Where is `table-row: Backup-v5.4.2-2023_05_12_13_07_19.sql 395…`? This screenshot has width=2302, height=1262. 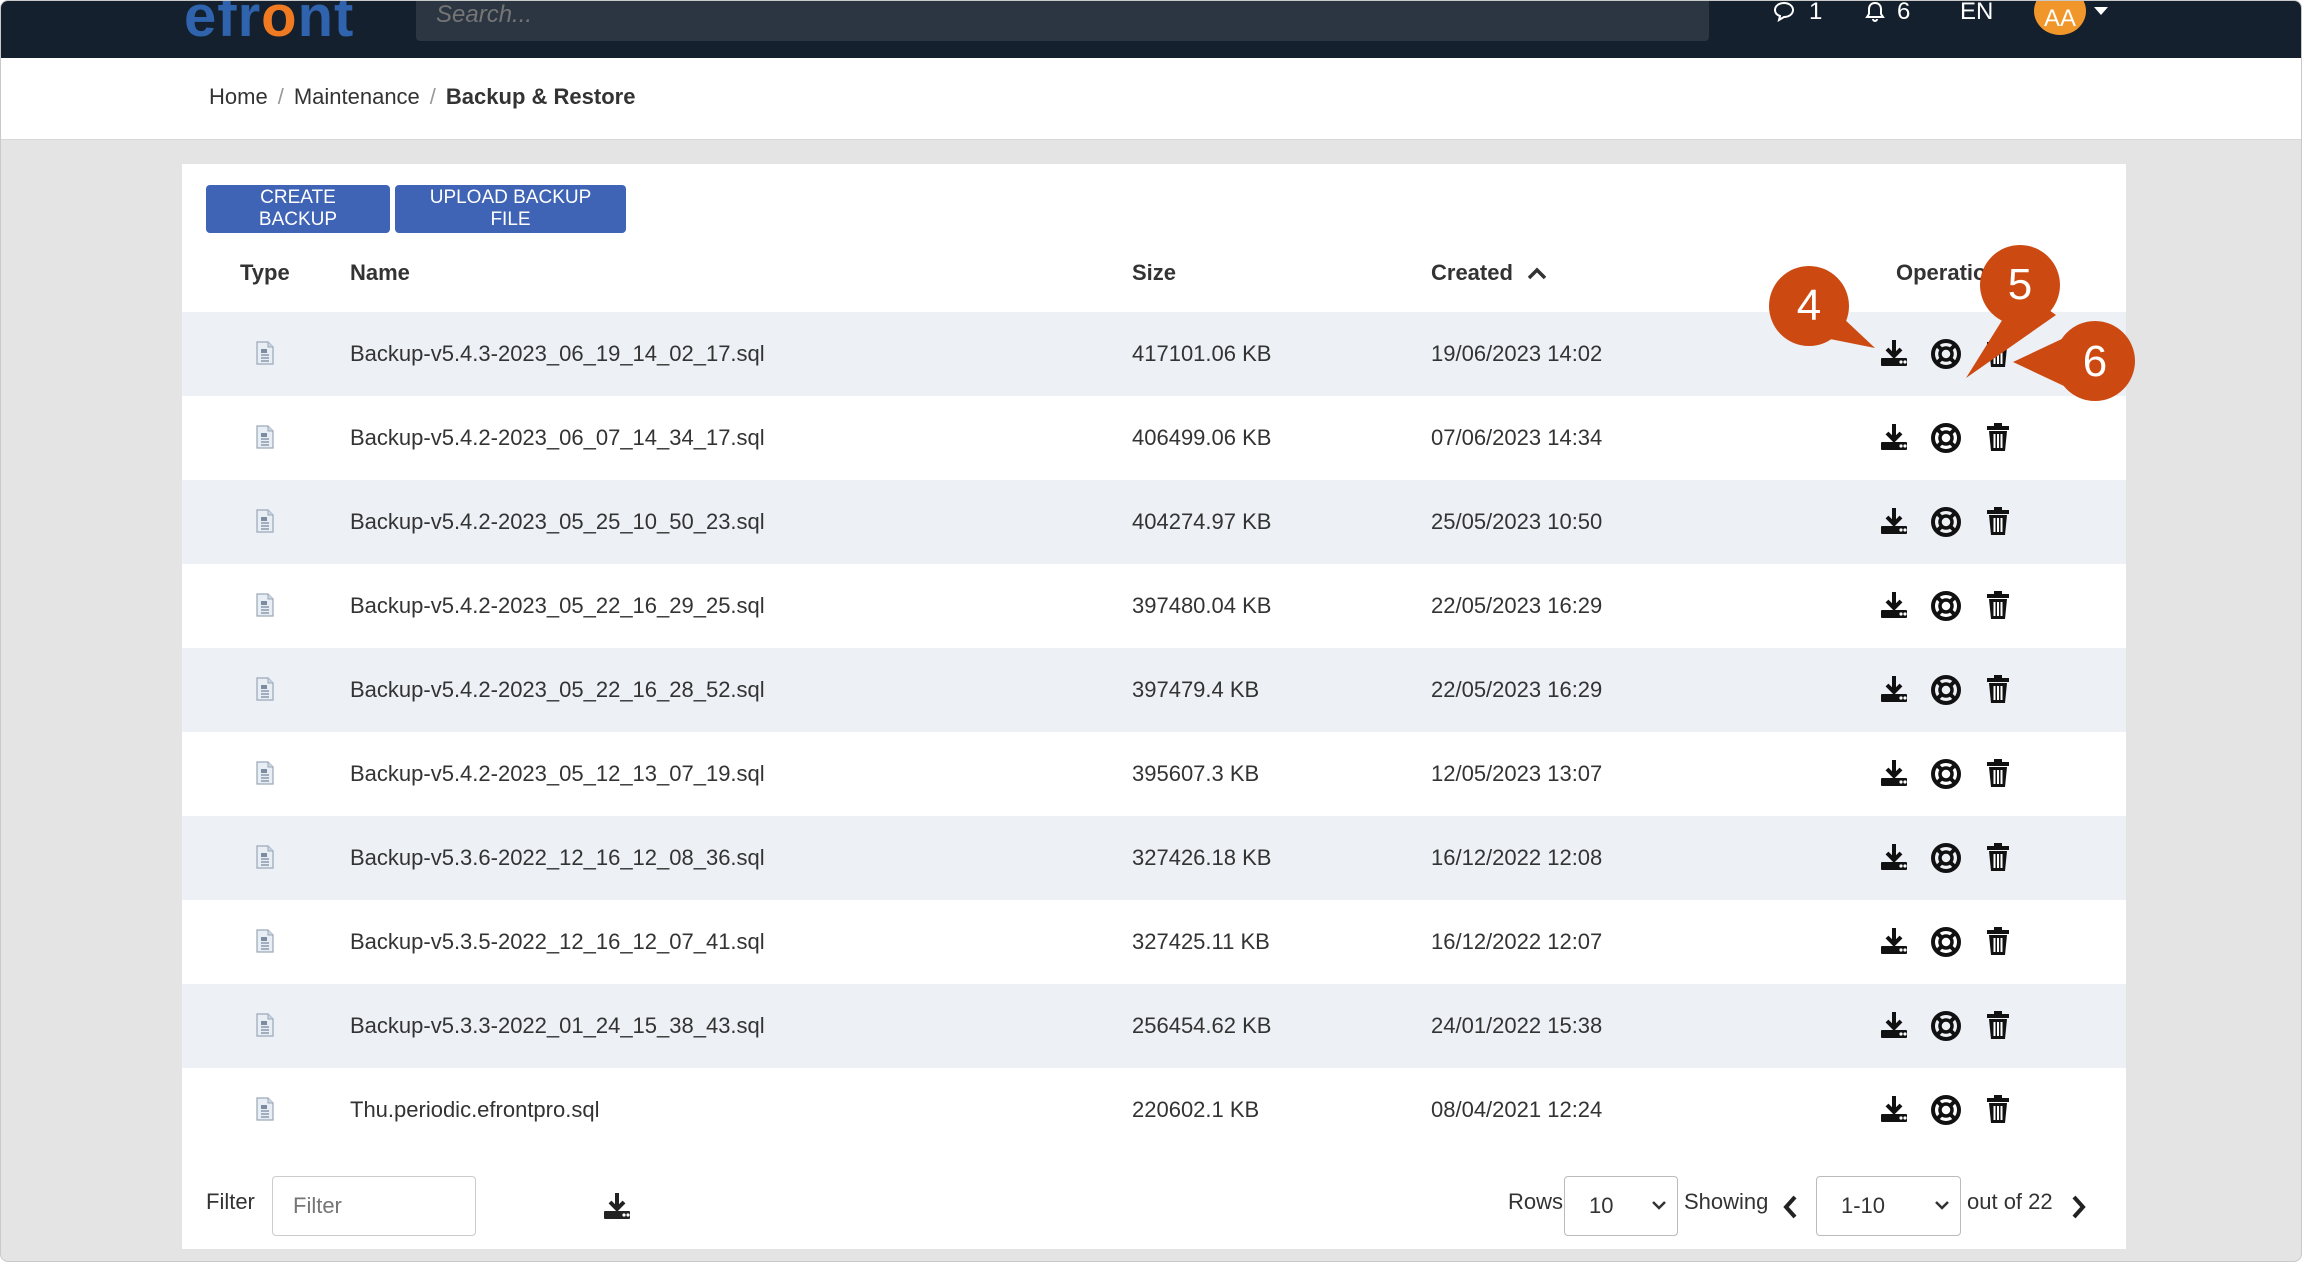 table-row: Backup-v5.4.2-2023_05_12_13_07_19.sql 395… is located at coordinates (1154, 774).